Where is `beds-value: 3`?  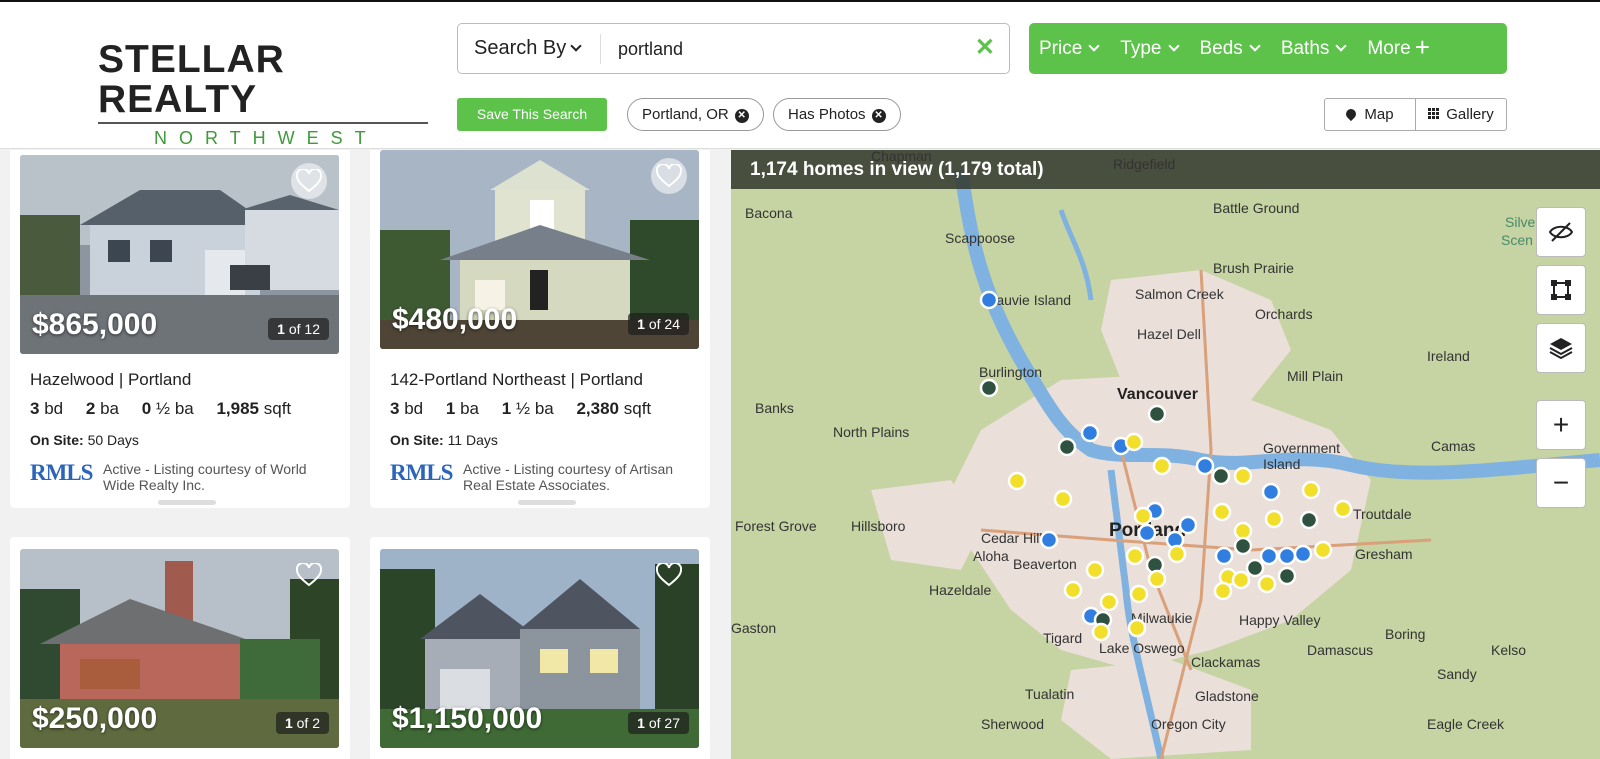 beds-value: 3 is located at coordinates (35, 408).